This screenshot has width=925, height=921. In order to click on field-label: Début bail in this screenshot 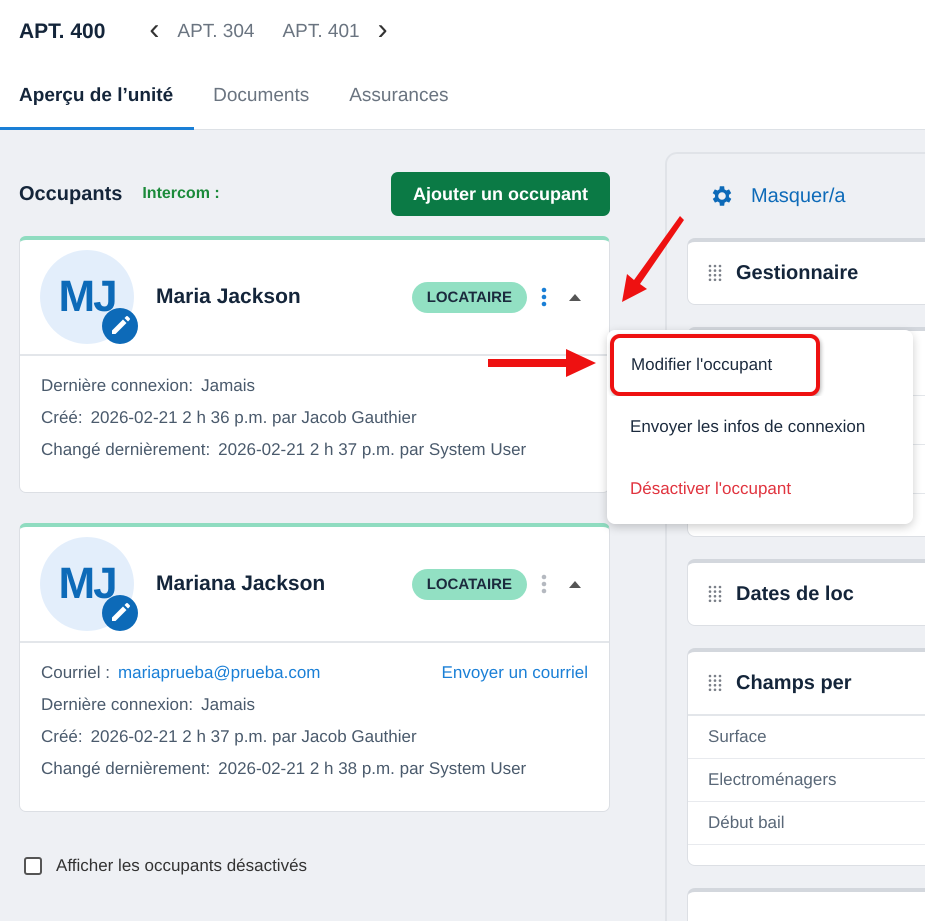, I will do `click(746, 823)`.